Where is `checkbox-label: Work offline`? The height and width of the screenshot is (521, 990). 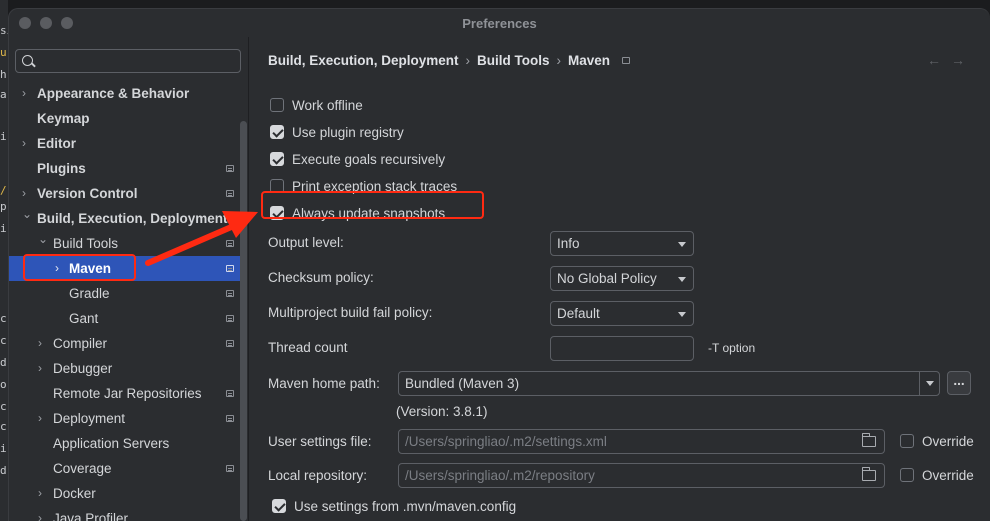 checkbox-label: Work offline is located at coordinates (327, 105).